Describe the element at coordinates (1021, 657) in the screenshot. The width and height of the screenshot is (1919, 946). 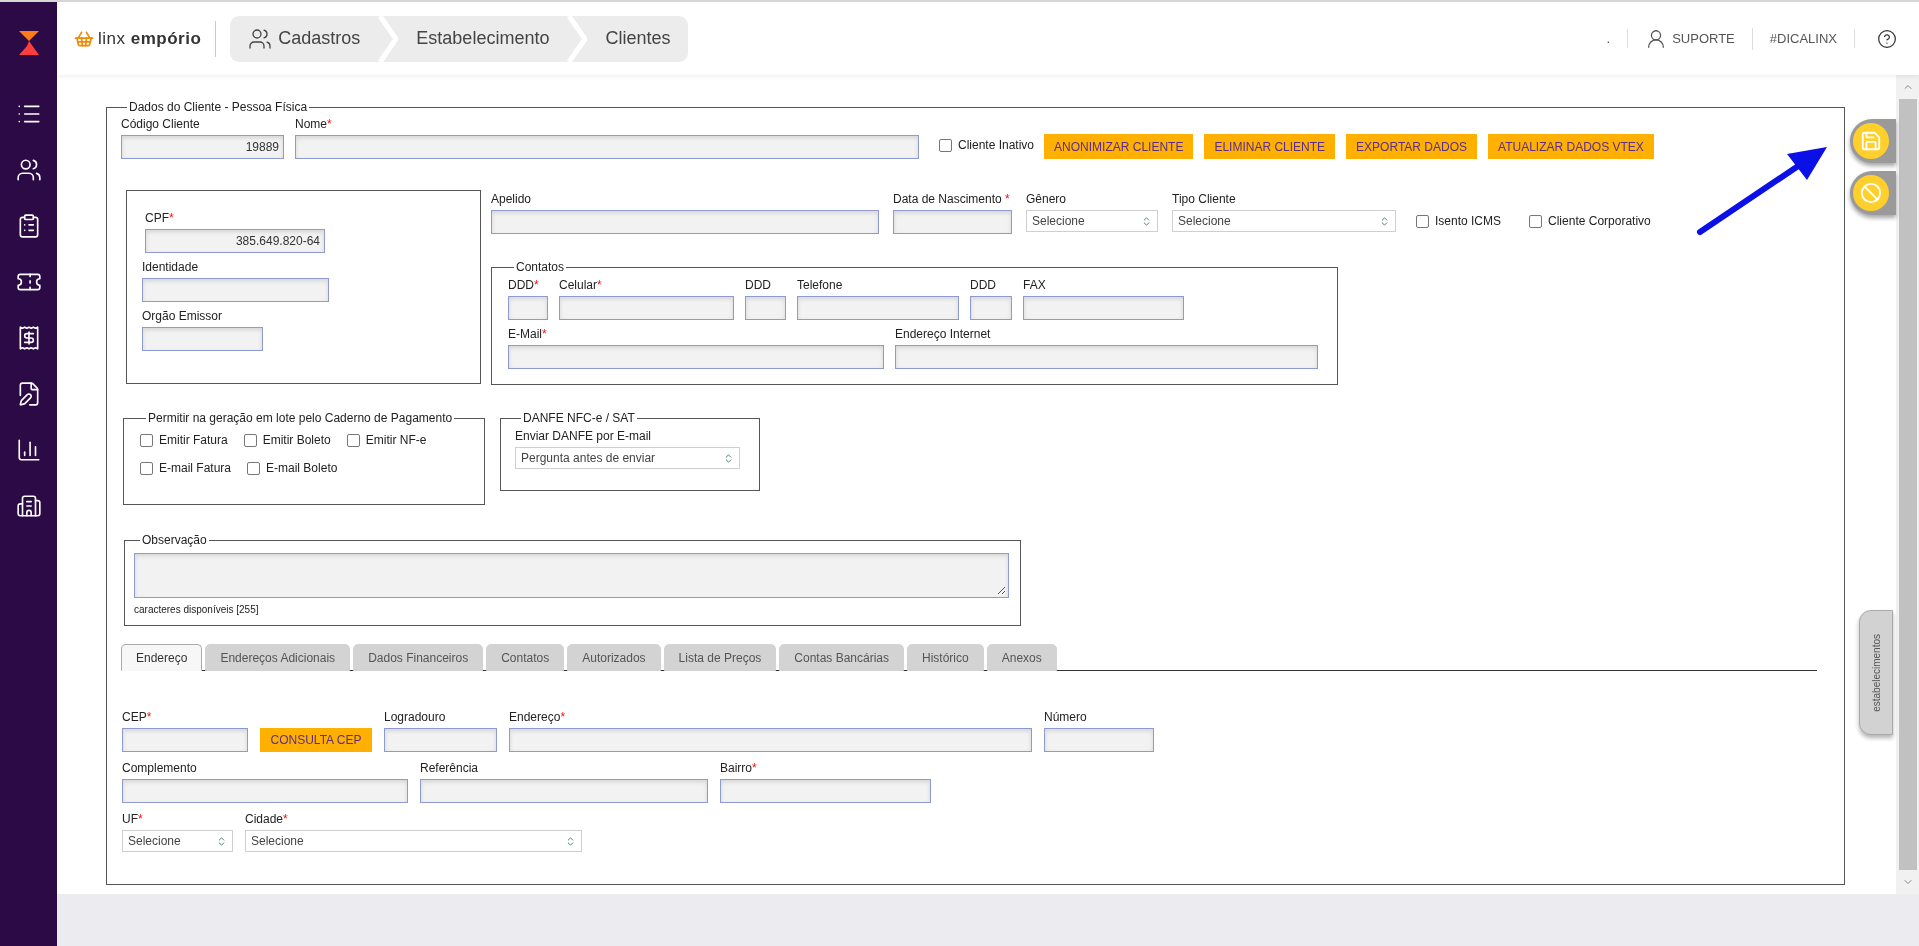
I see `tab: Anexos` at that location.